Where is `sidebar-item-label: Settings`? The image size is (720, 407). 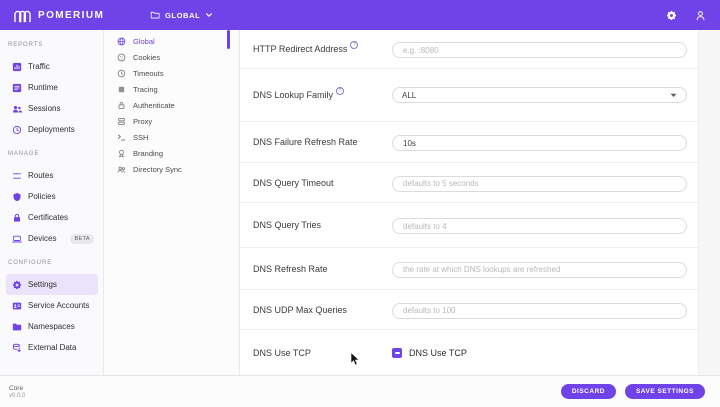 sidebar-item-label: Settings is located at coordinates (42, 284).